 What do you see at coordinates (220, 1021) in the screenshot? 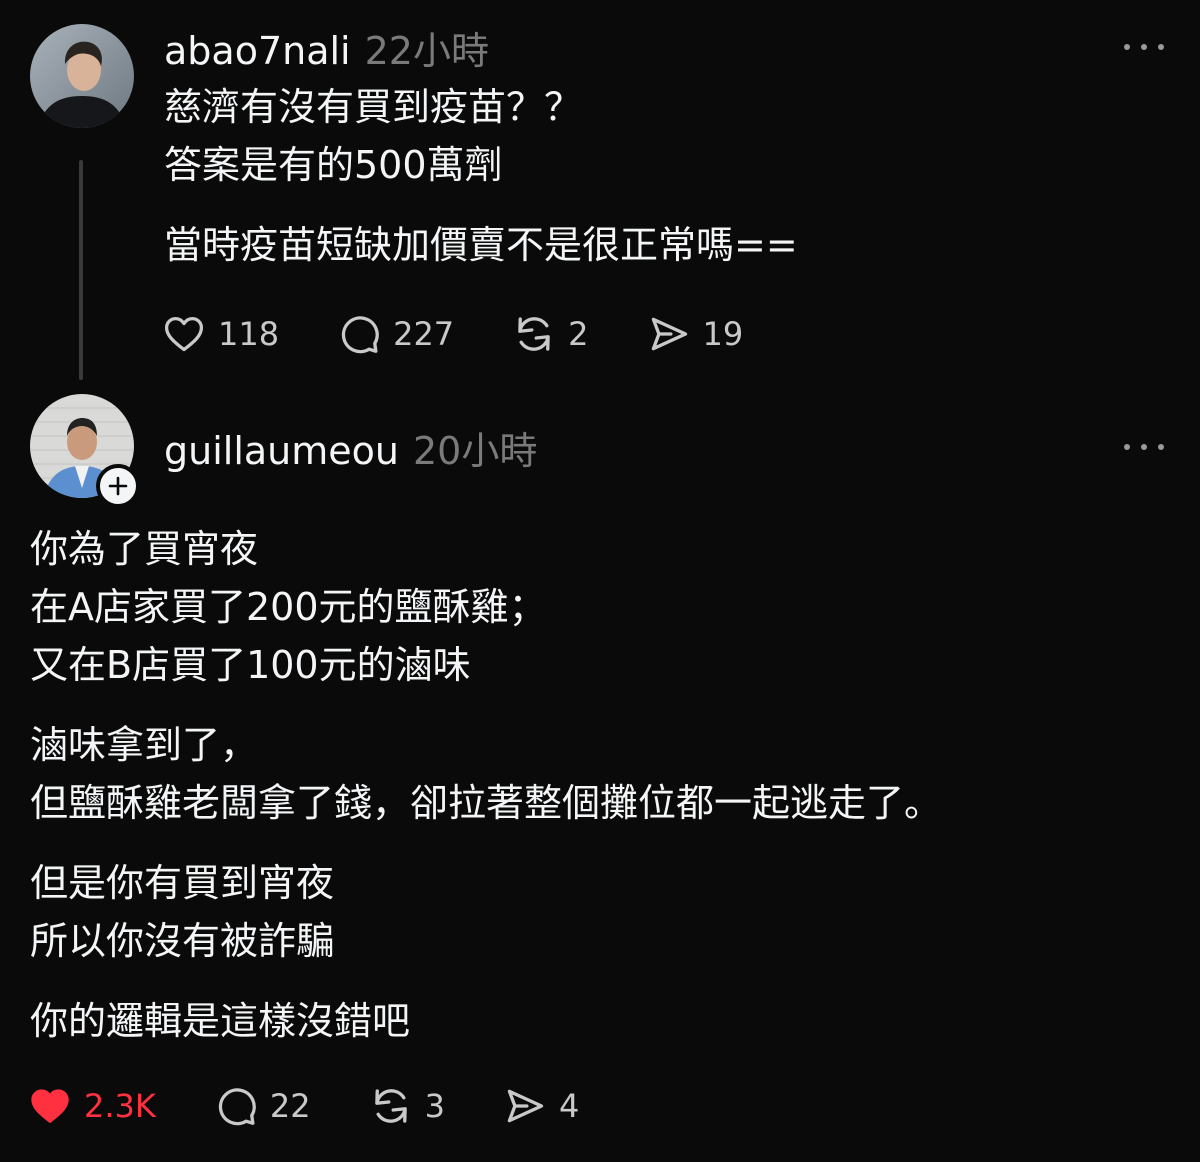
I see `post2-line: 你的邏輯是這樣沒錯吧` at bounding box center [220, 1021].